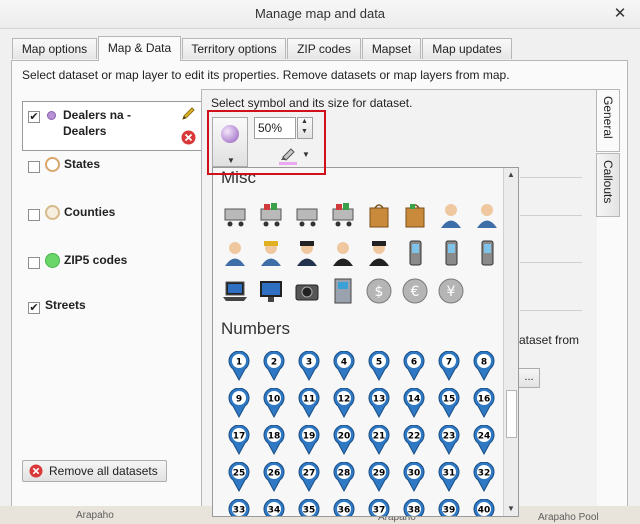 The height and width of the screenshot is (524, 640). What do you see at coordinates (271, 215) in the screenshot?
I see `shopping-cart-full-icon` at bounding box center [271, 215].